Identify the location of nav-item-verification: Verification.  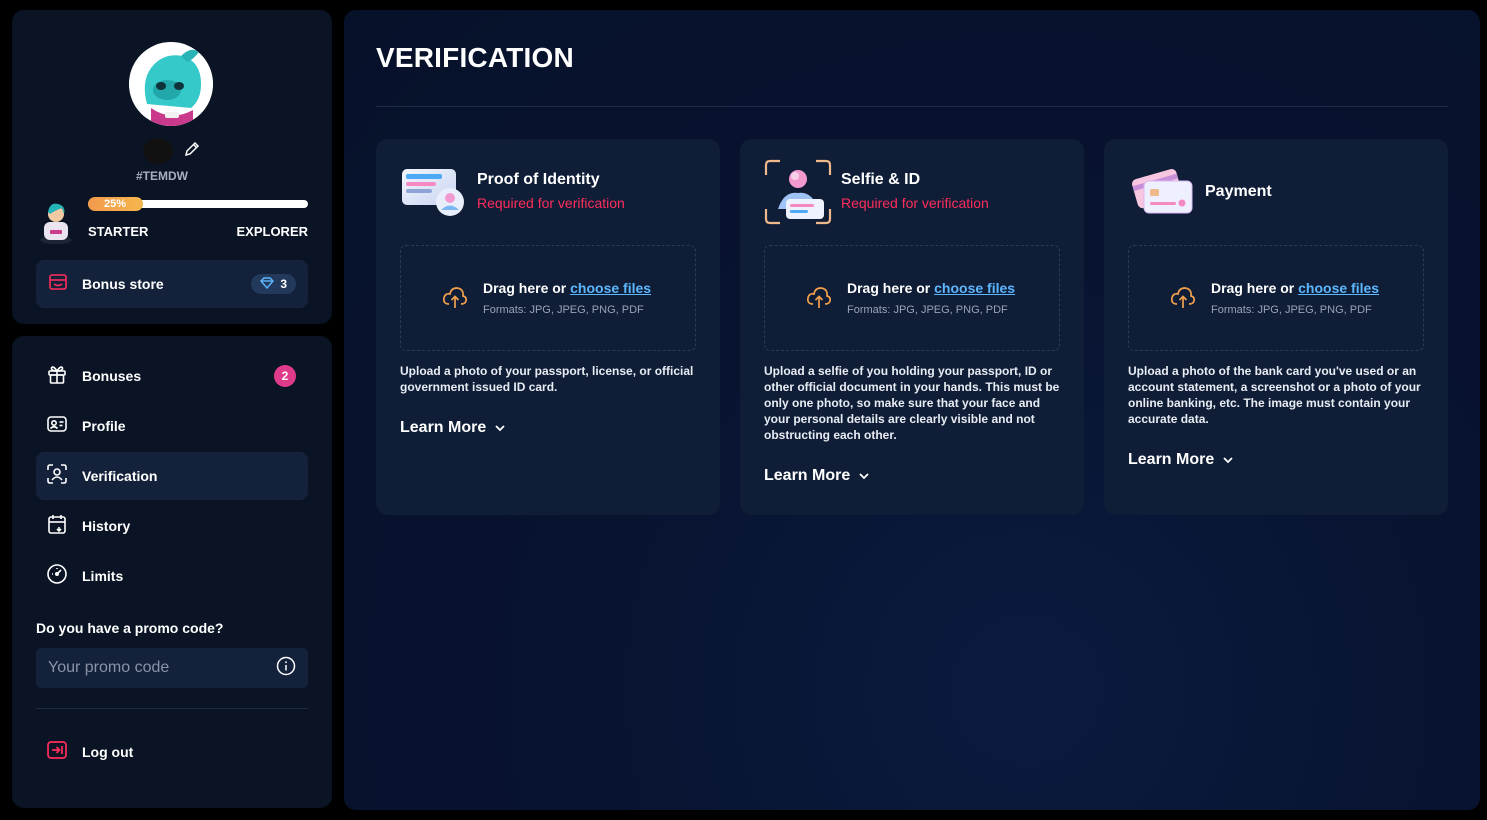
(172, 476).